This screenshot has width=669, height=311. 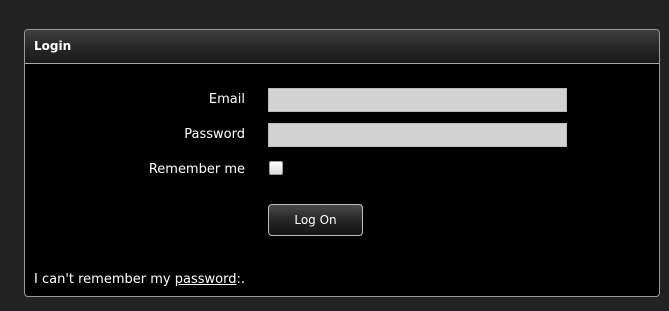 I want to click on password-field, so click(x=417, y=135).